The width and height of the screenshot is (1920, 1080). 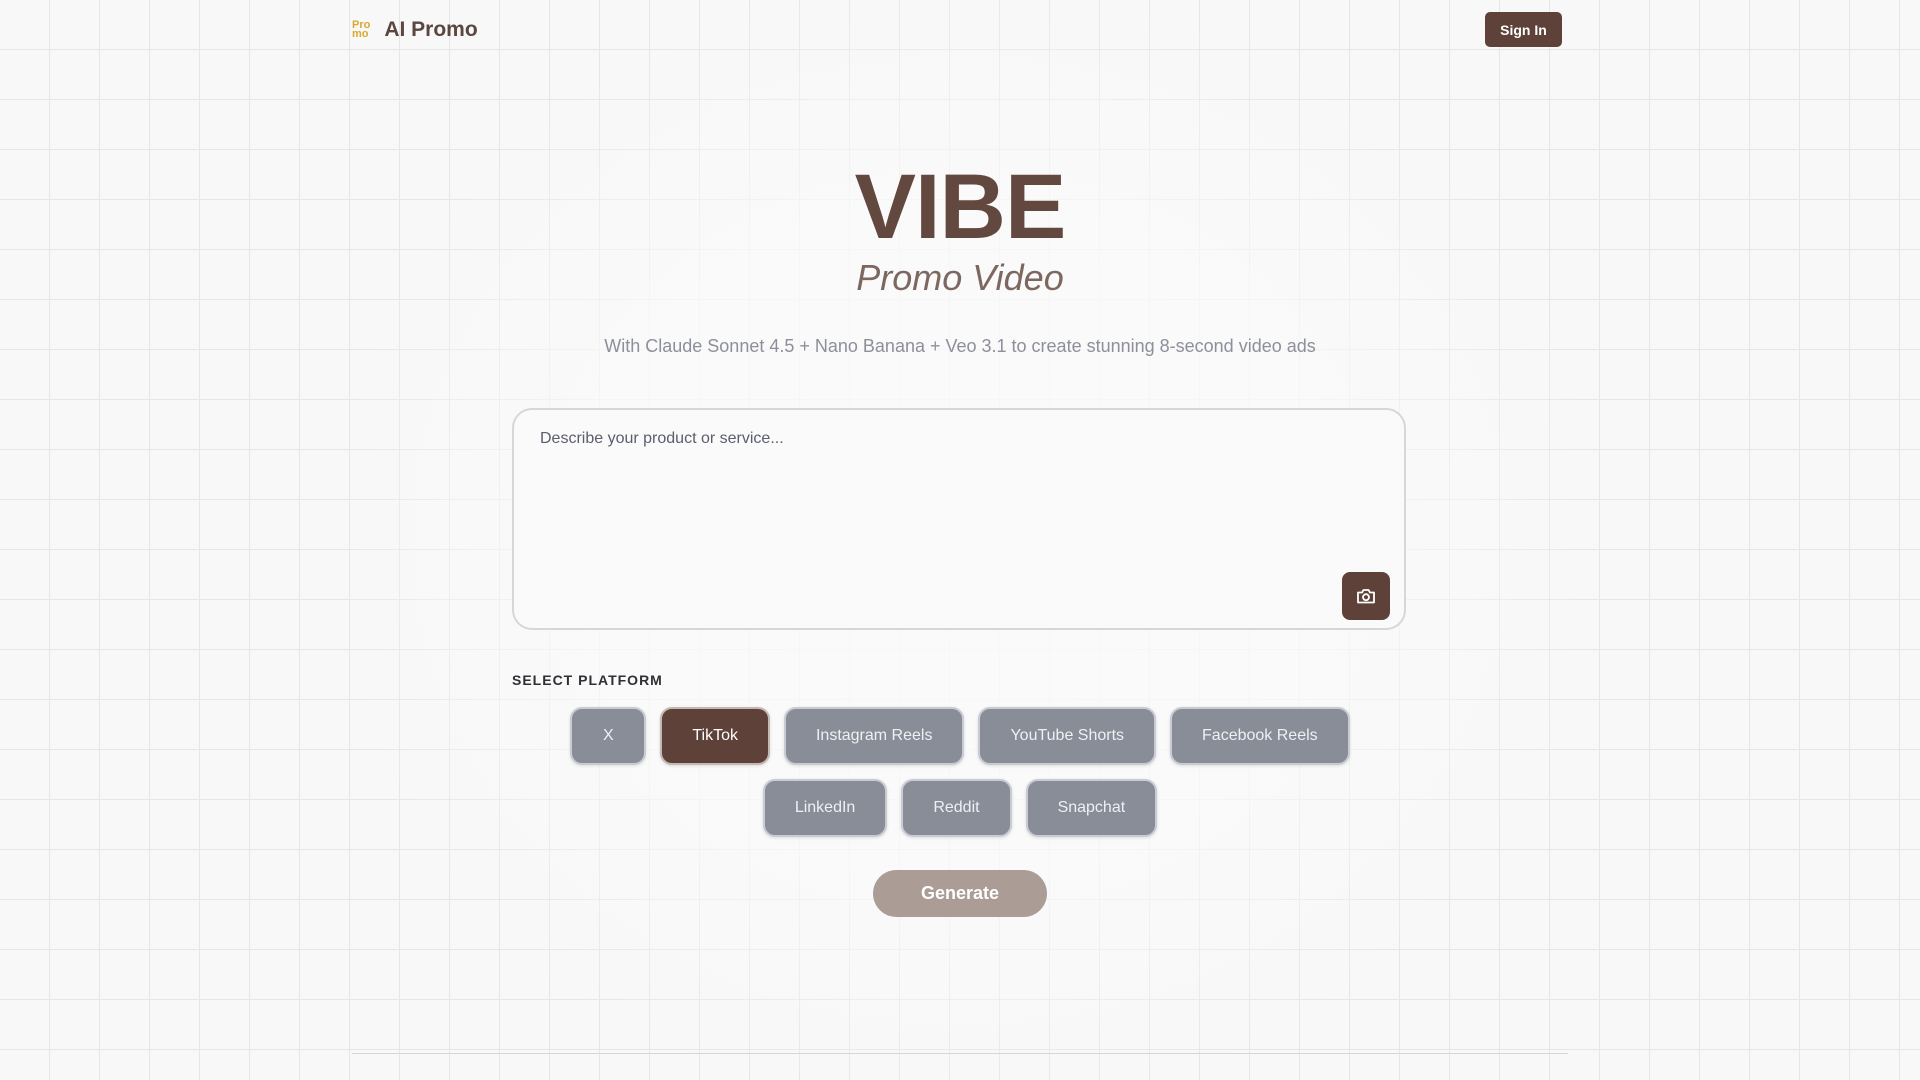 What do you see at coordinates (960, 1053) in the screenshot?
I see `footer-divider` at bounding box center [960, 1053].